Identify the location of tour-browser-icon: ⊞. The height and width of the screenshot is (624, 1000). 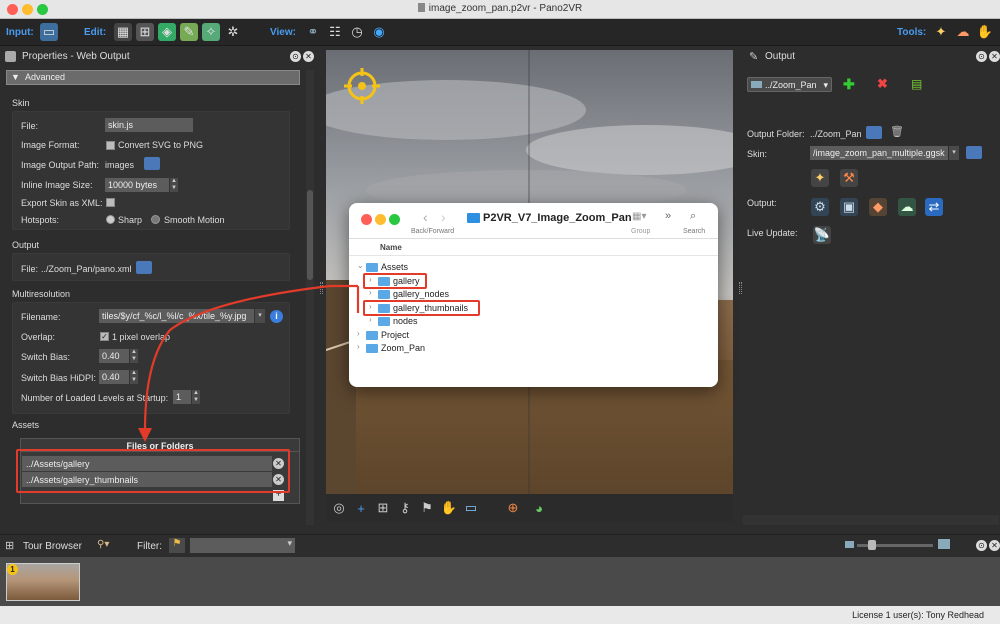
(10, 546).